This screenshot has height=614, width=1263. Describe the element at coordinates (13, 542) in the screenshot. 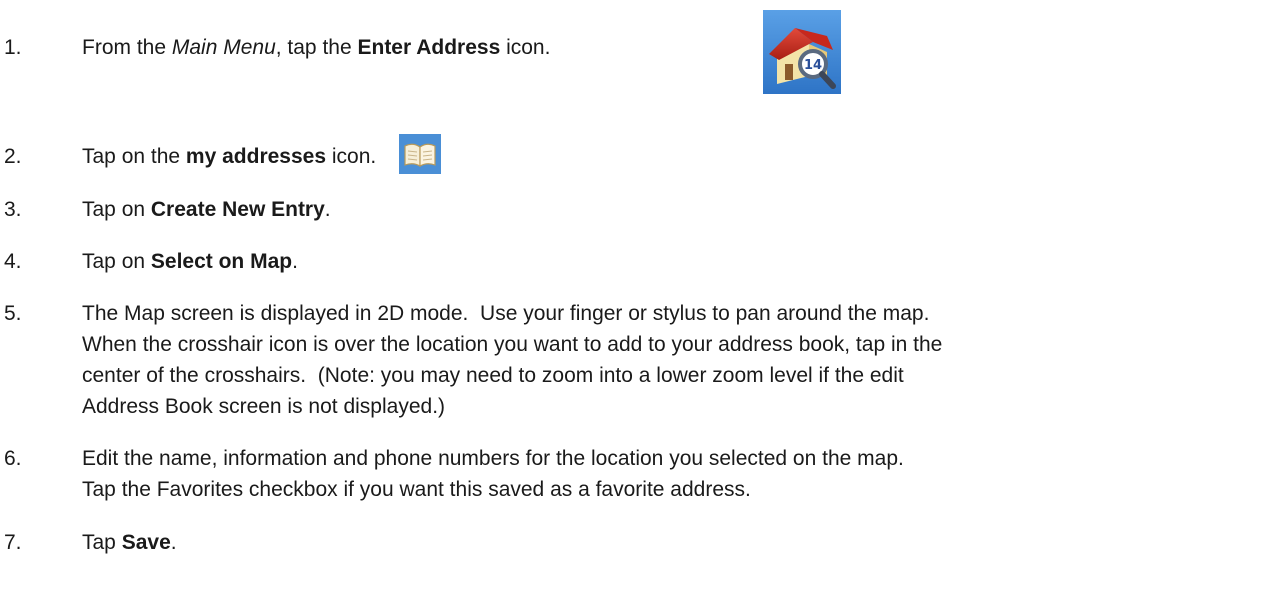

I see `step-number: 7.` at that location.